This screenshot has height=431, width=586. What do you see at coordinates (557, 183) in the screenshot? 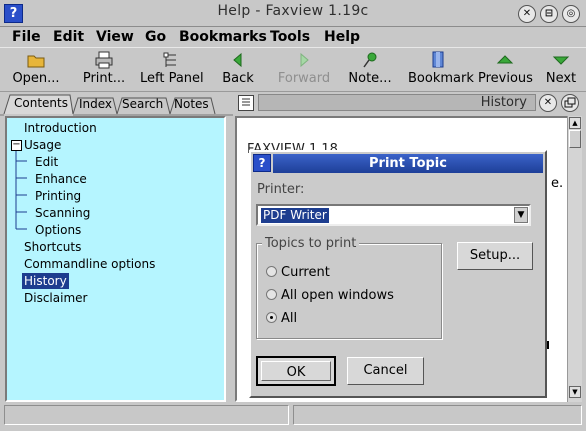
I see `doc-text-partial: e.` at bounding box center [557, 183].